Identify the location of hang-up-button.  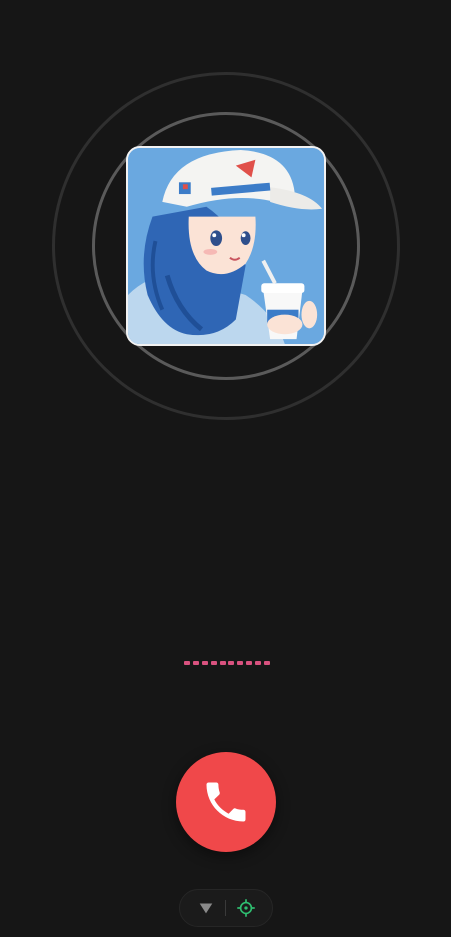
(226, 802).